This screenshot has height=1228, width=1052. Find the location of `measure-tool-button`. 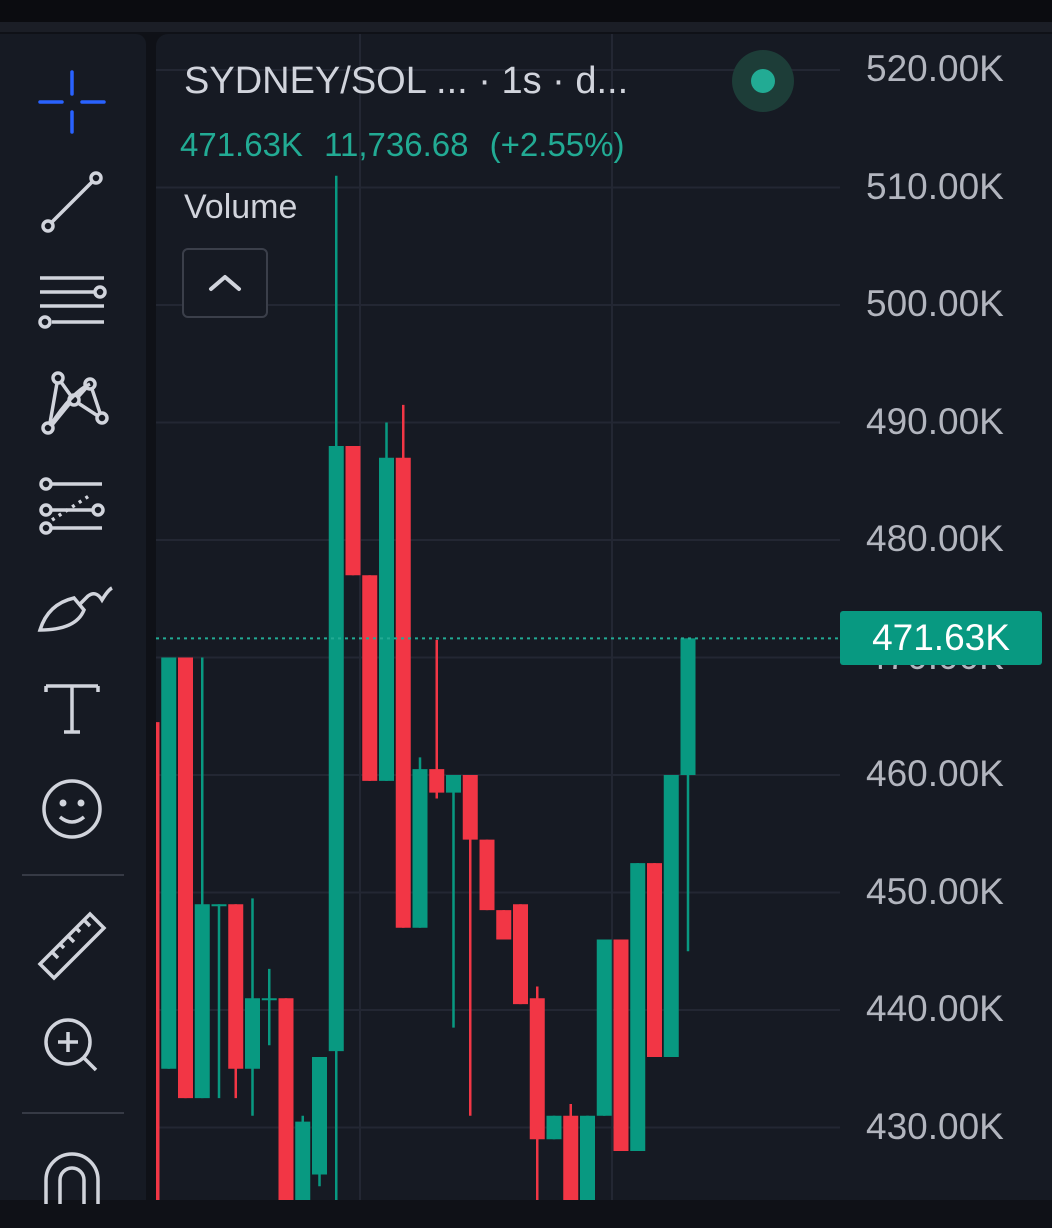

measure-tool-button is located at coordinates (72, 944).